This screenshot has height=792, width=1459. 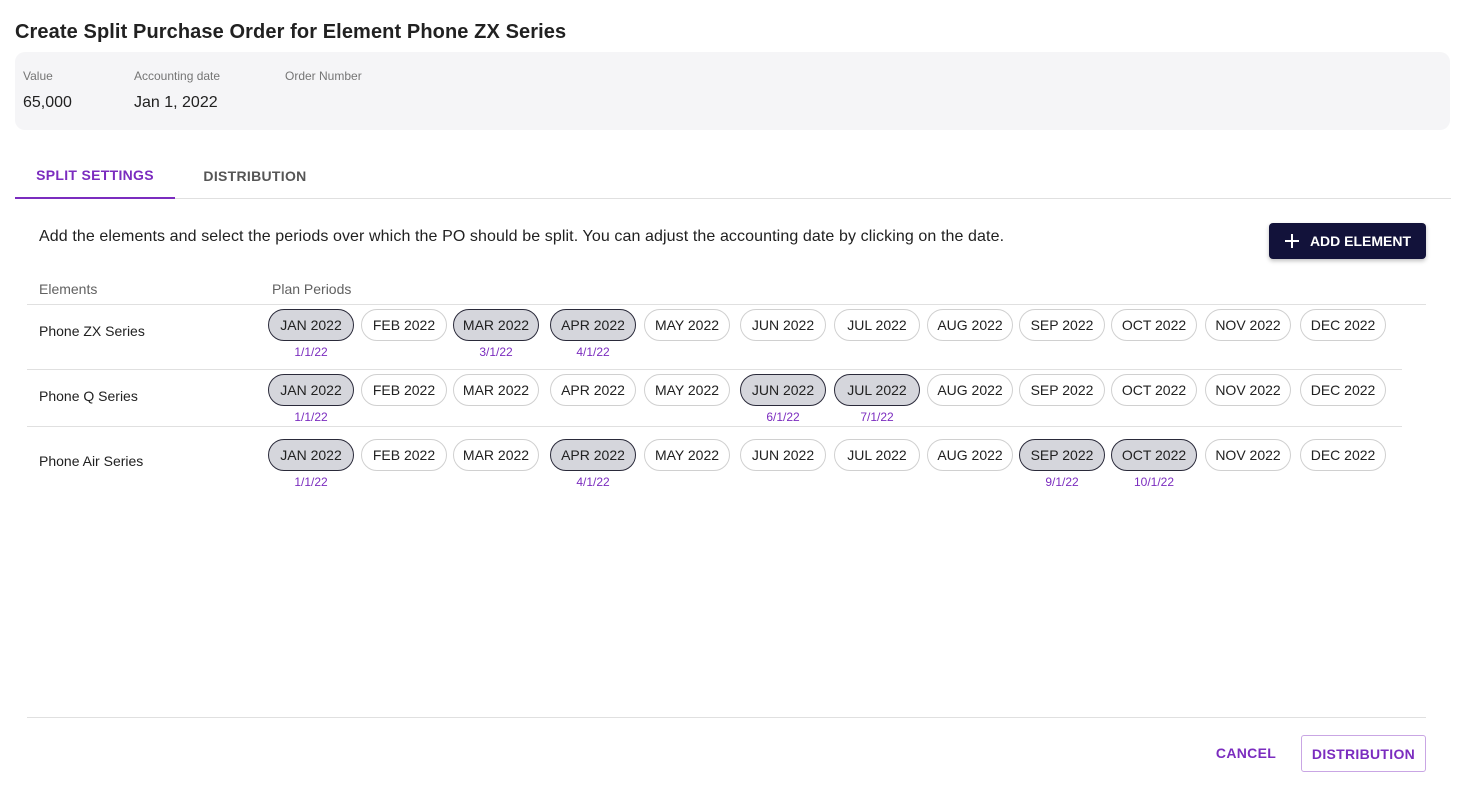 What do you see at coordinates (1154, 482) in the screenshot?
I see `accounting-date-link: 10/1/22` at bounding box center [1154, 482].